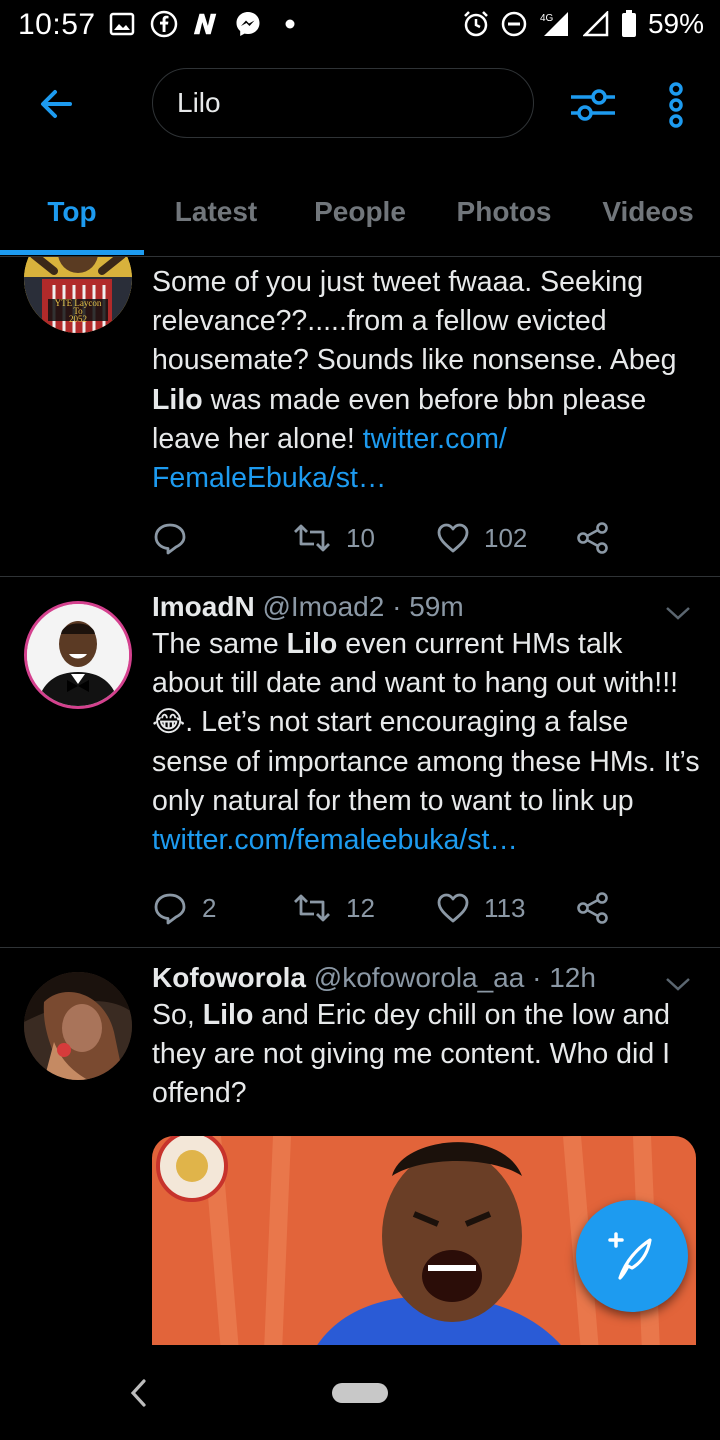 This screenshot has height=1440, width=720. I want to click on sliders-icon, so click(593, 105).